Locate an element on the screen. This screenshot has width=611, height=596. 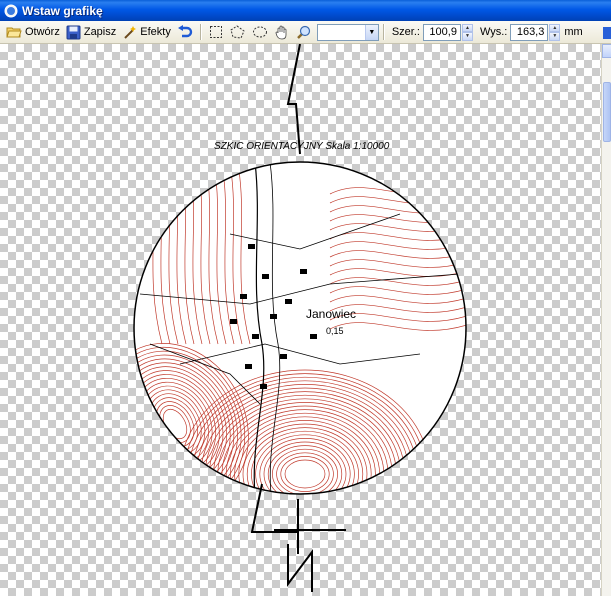
lasso-select-button is located at coordinates (238, 32).